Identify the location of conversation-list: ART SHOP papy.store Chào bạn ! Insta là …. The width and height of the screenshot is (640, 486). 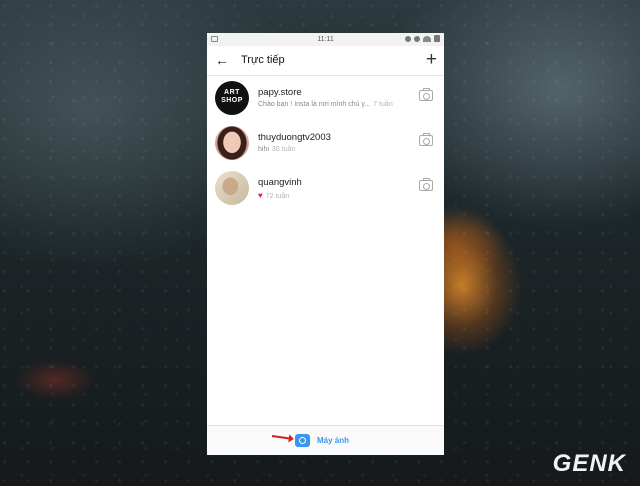
(325, 145).